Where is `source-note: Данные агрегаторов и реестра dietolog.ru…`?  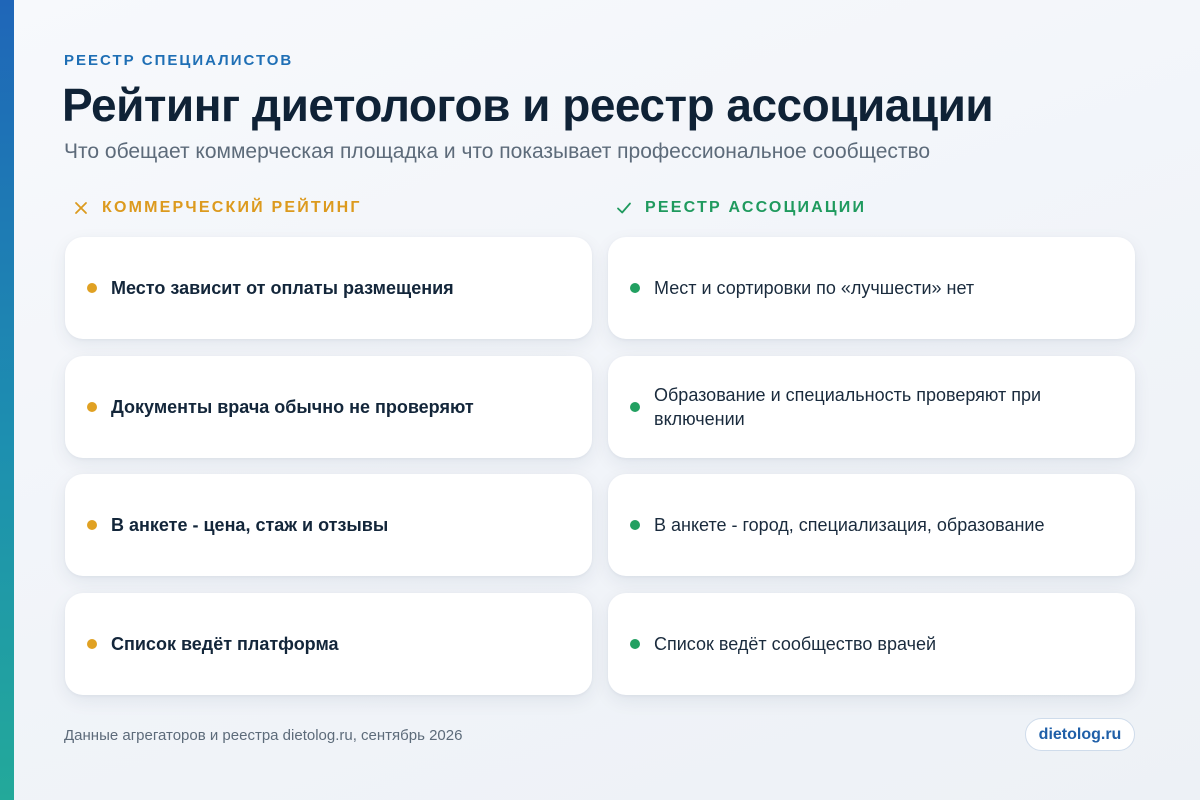
source-note: Данные агрегаторов и реестра dietolog.ru… is located at coordinates (263, 735).